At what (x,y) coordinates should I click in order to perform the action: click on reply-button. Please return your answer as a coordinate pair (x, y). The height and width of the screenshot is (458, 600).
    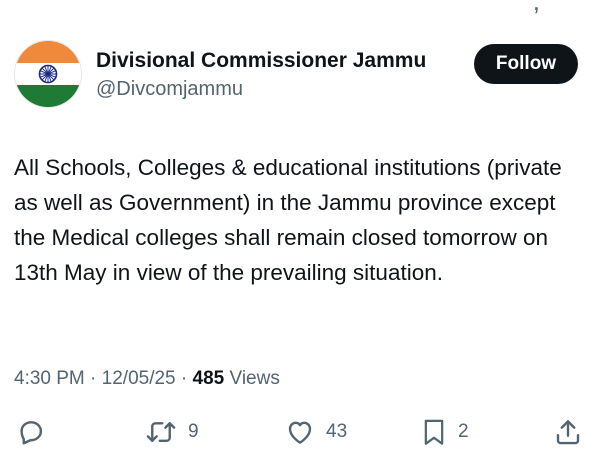
    Looking at the image, I should click on (31, 432).